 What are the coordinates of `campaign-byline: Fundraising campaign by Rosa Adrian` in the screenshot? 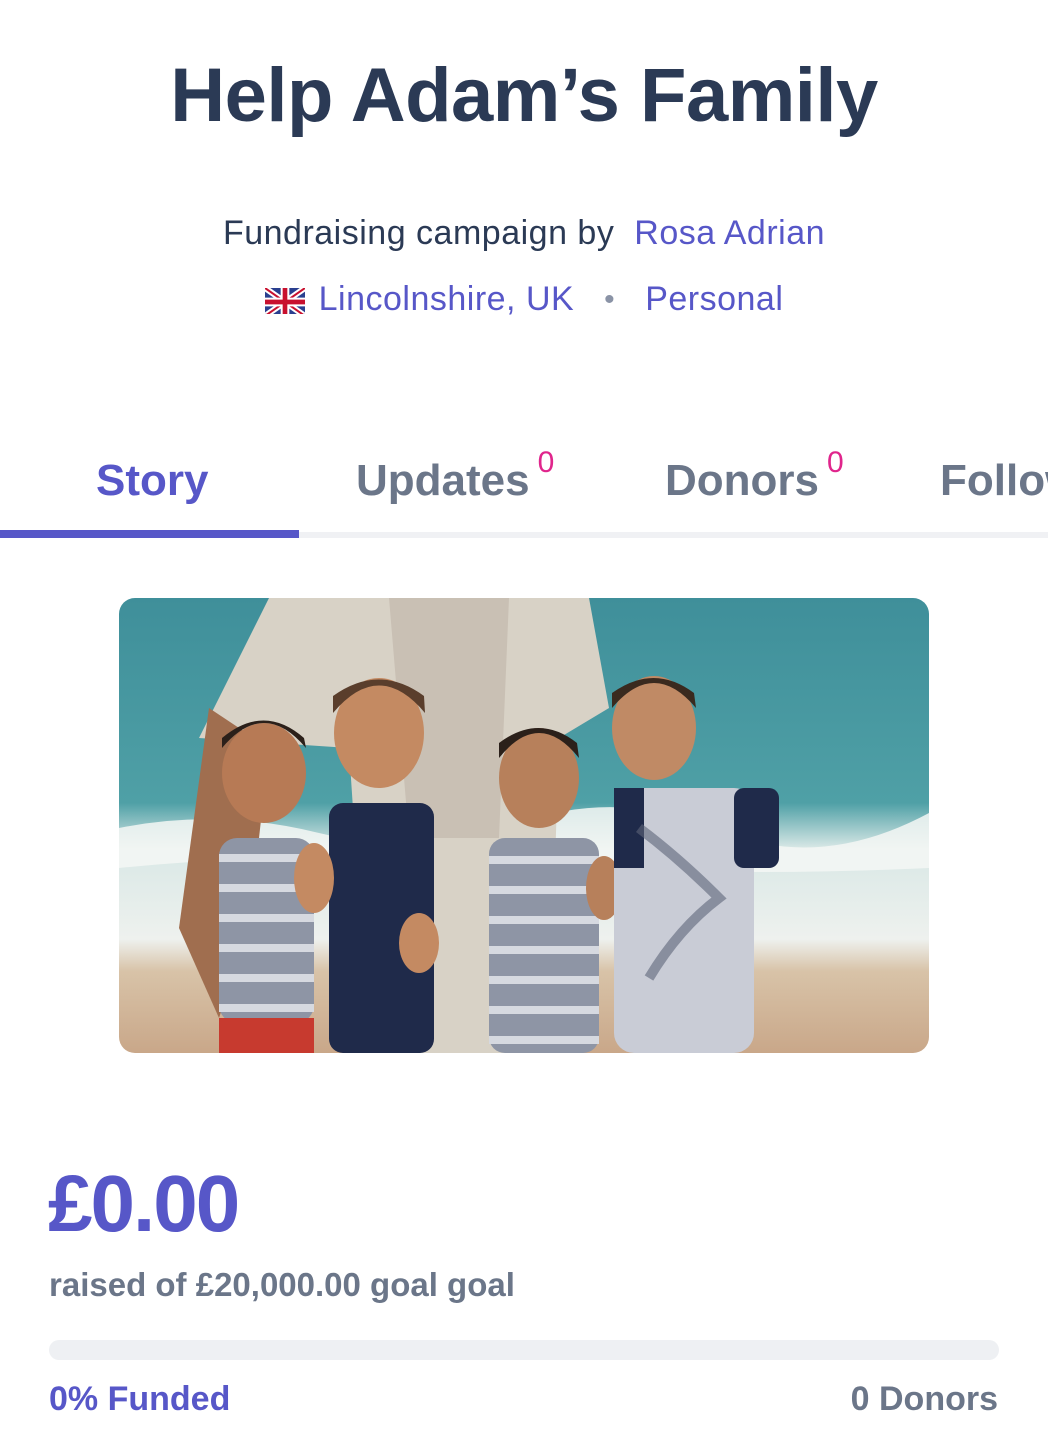 It's located at (524, 233).